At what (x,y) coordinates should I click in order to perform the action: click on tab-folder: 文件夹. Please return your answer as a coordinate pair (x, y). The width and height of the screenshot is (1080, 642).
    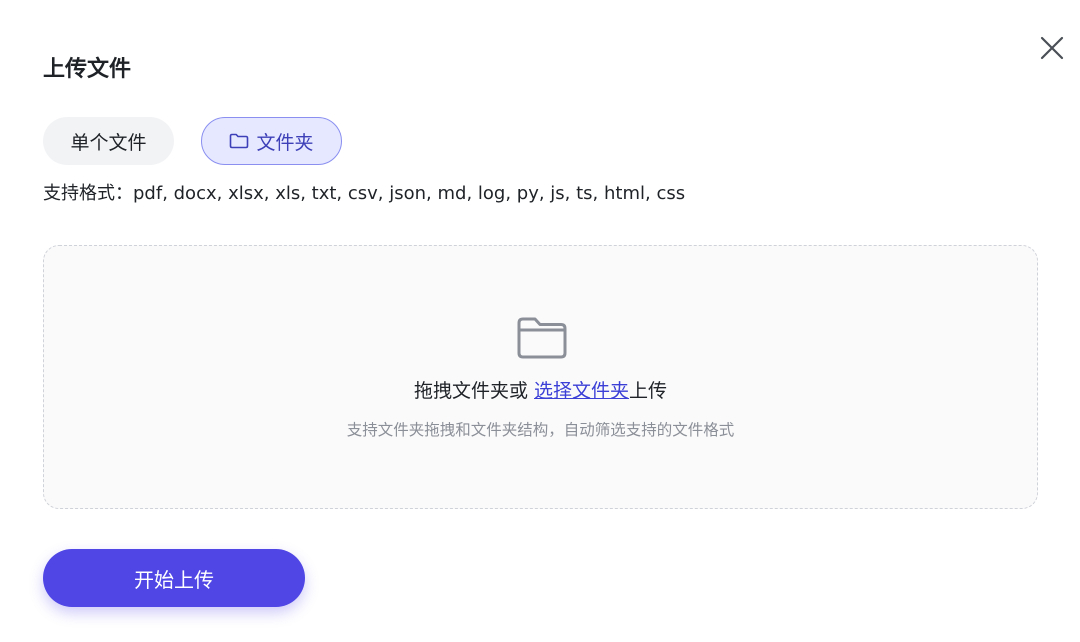
    Looking at the image, I should click on (271, 141).